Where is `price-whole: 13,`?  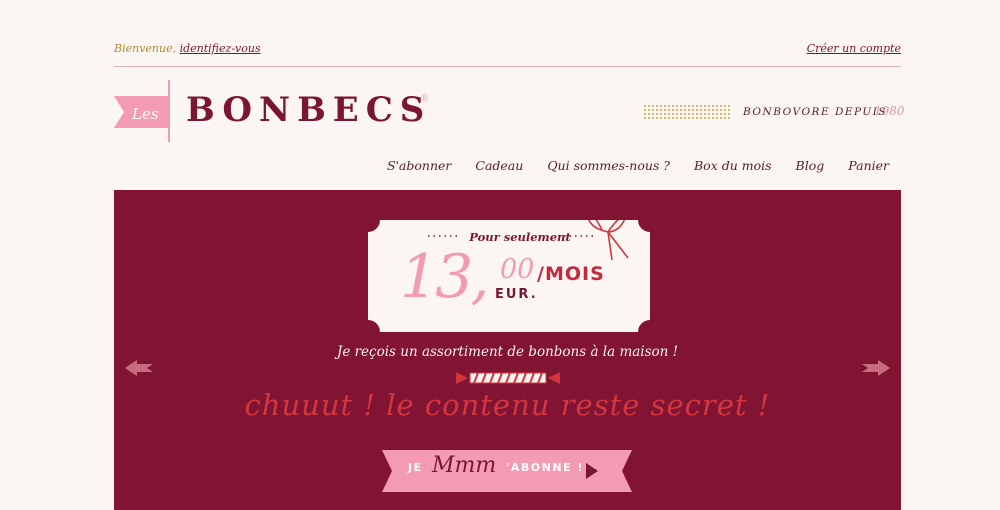 price-whole: 13, is located at coordinates (444, 277).